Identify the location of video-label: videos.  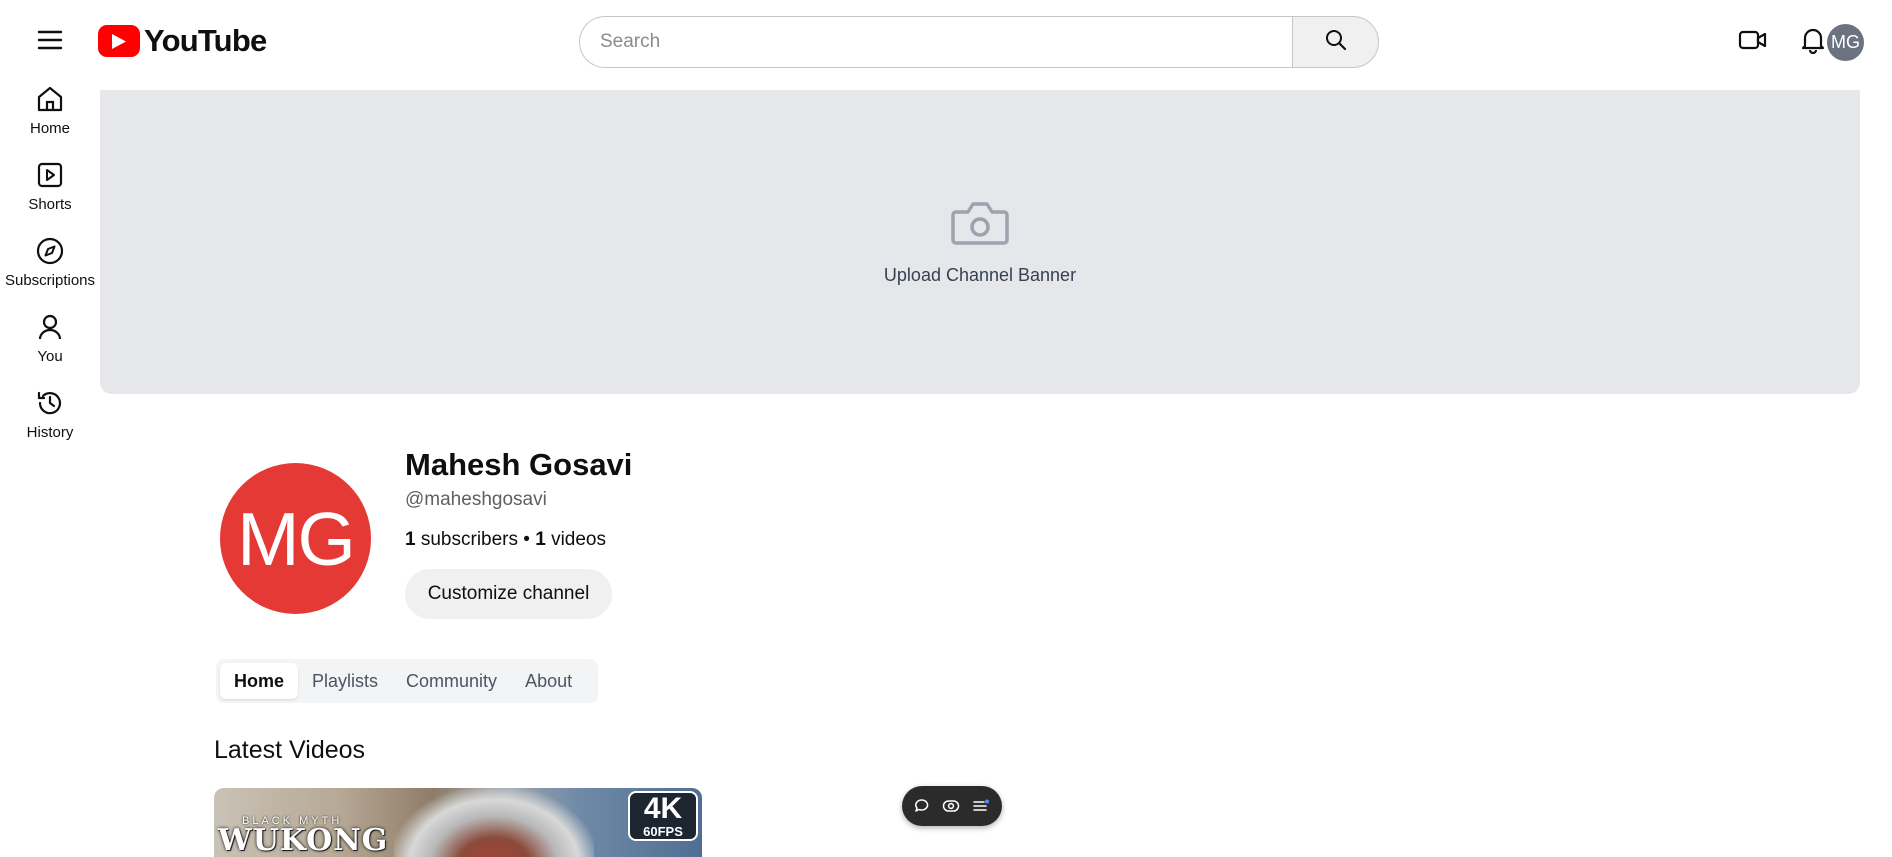
(575, 539).